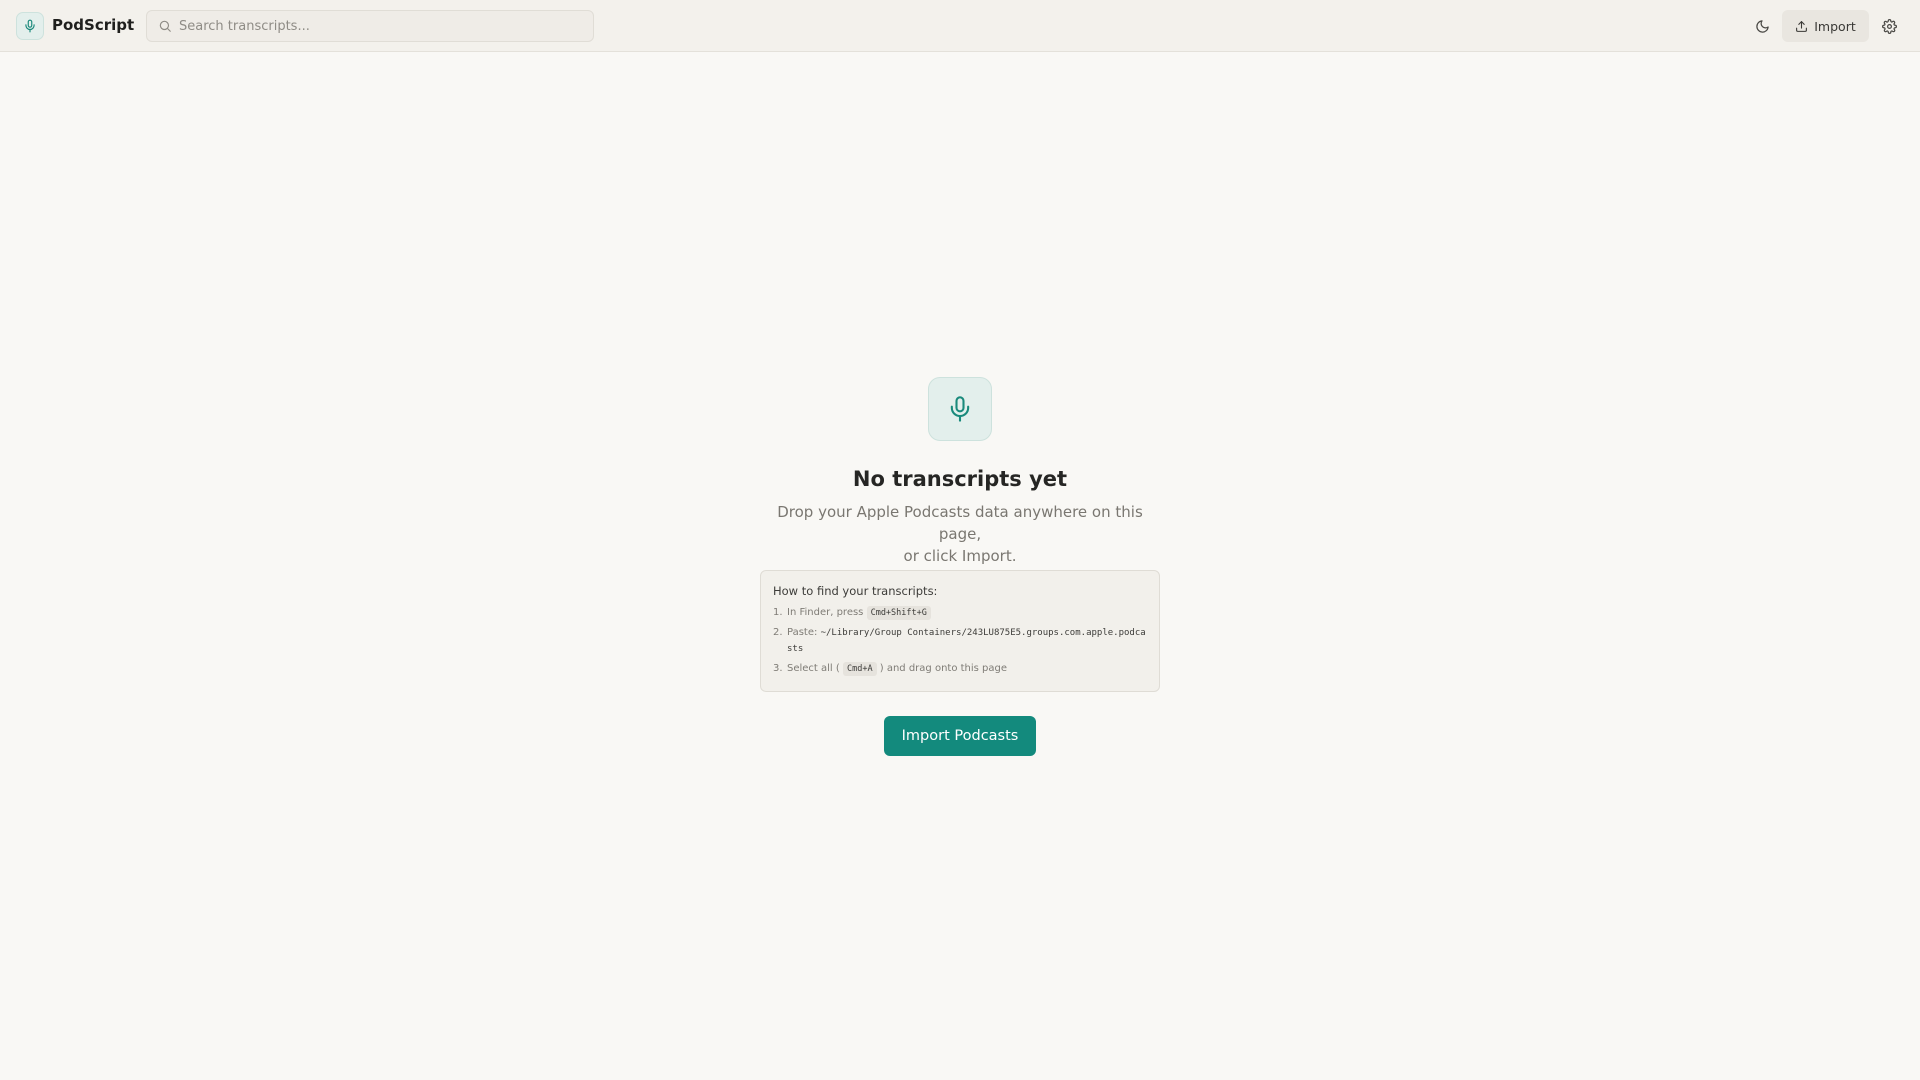 The height and width of the screenshot is (1080, 1920). Describe the element at coordinates (165, 26) in the screenshot. I see `search-icon` at that location.